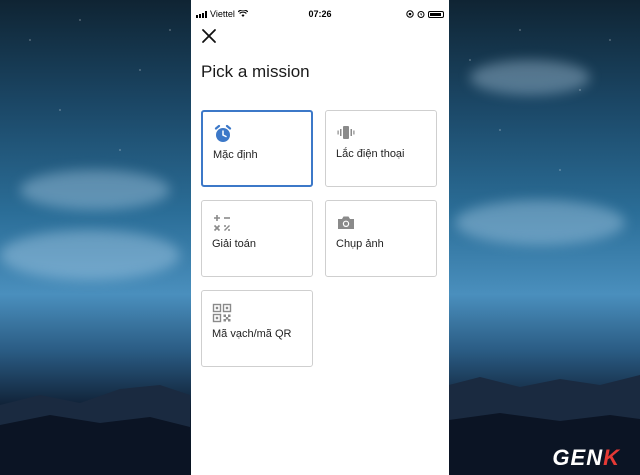  Describe the element at coordinates (234, 244) in the screenshot. I see `mission-label: Giải toán` at that location.